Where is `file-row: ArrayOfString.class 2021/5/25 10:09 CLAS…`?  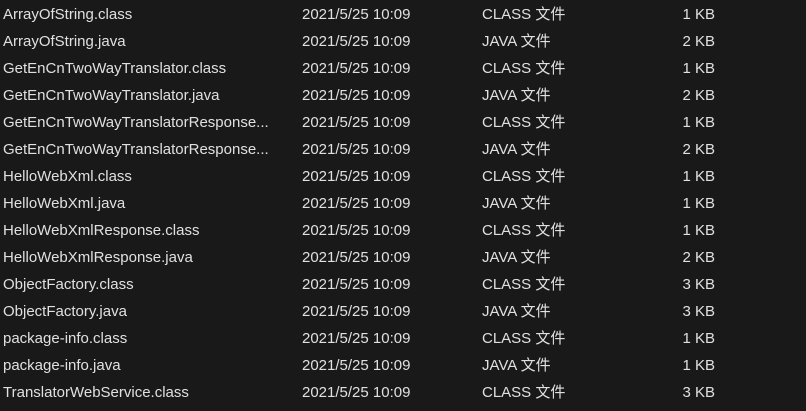 file-row: ArrayOfString.class 2021/5/25 10:09 CLAS… is located at coordinates (403, 14).